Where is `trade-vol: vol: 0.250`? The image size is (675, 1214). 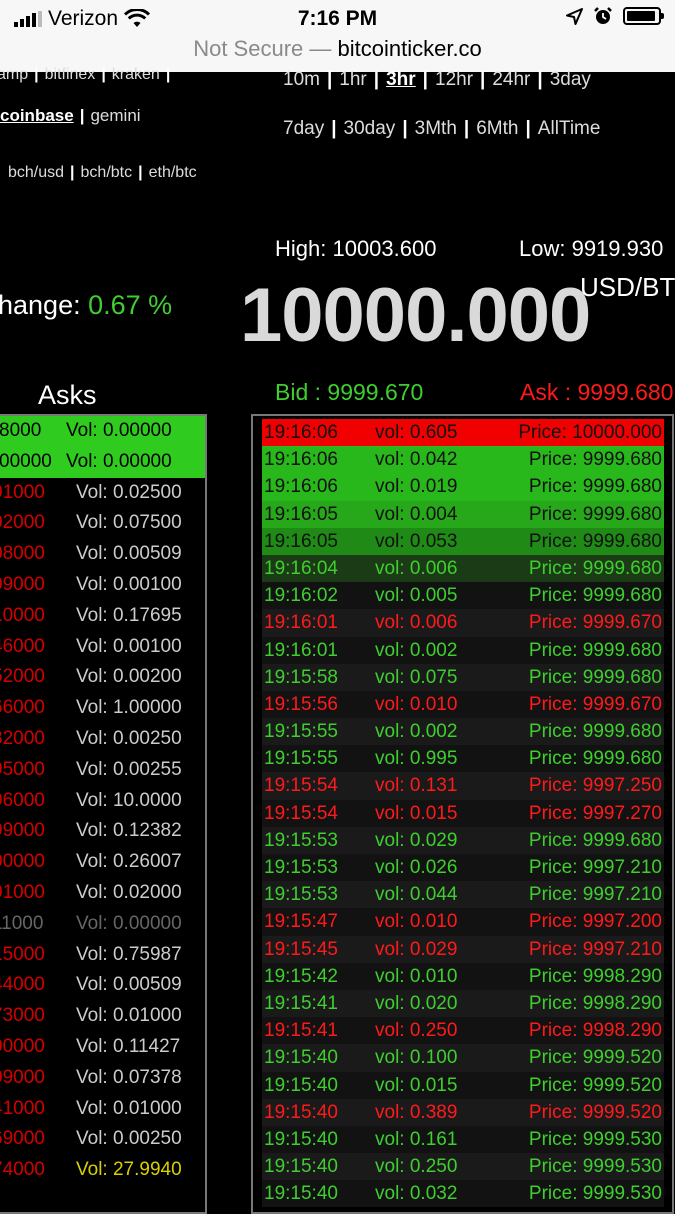 trade-vol: vol: 0.250 is located at coordinates (416, 1031).